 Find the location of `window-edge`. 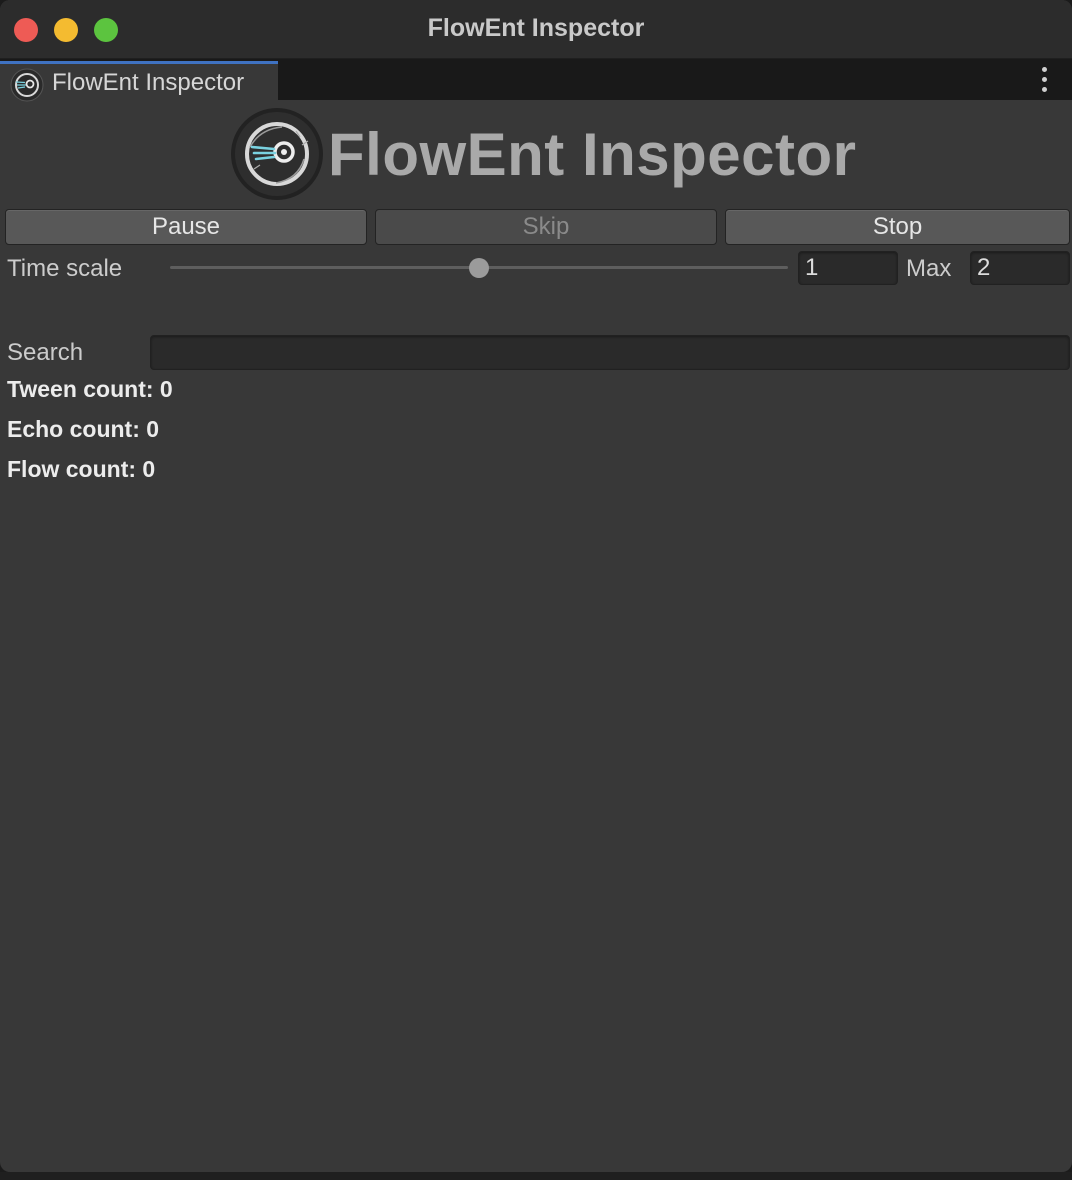

window-edge is located at coordinates (536, 1176).